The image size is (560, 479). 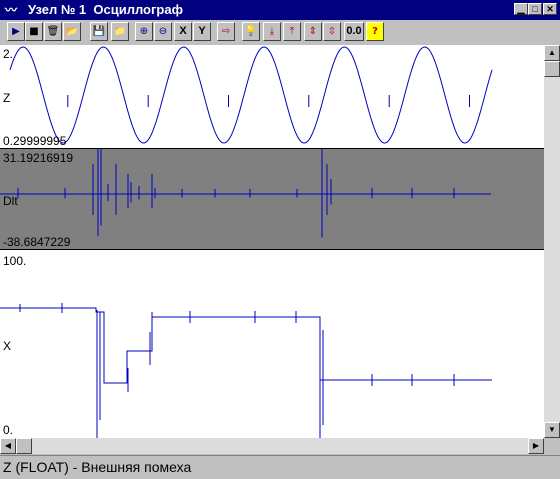 I want to click on zoom-out-icon: ⊖, so click(x=163, y=31).